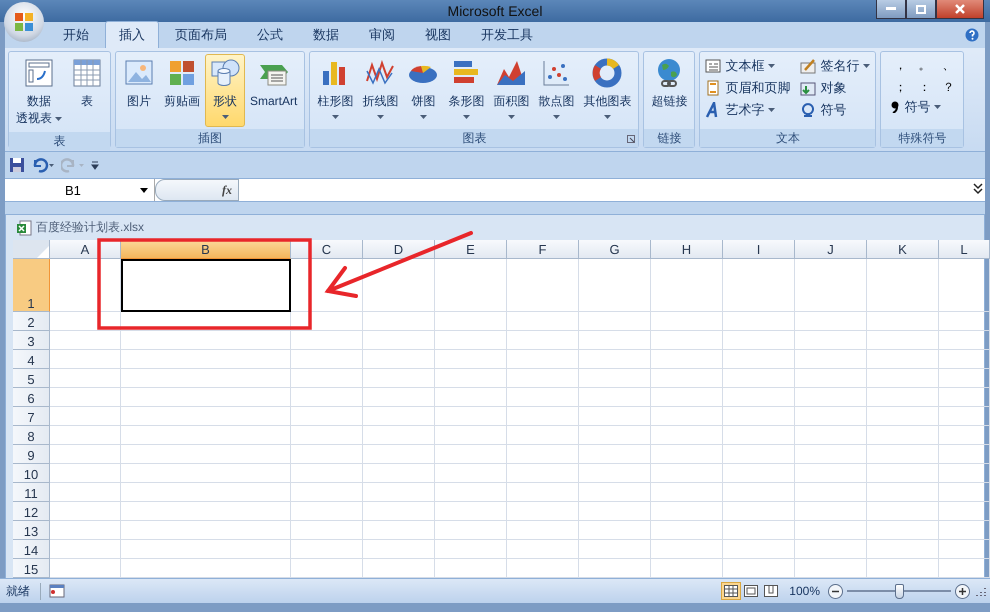 Image resolution: width=990 pixels, height=612 pixels. What do you see at coordinates (31, 511) in the screenshot?
I see `row-header: 12` at bounding box center [31, 511].